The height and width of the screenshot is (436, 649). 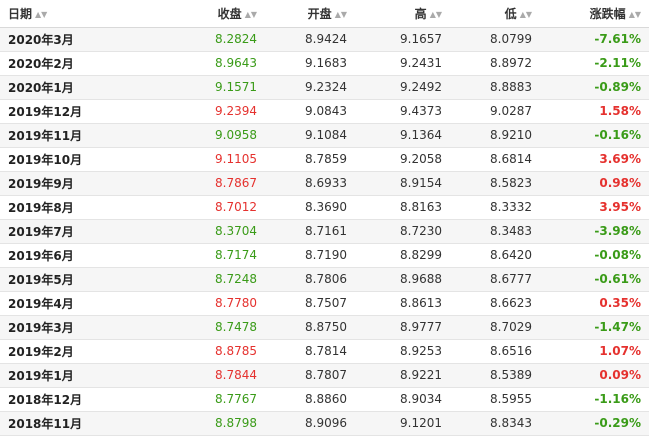 What do you see at coordinates (495, 111) in the screenshot?
I see `cell-low: 9.0287` at bounding box center [495, 111].